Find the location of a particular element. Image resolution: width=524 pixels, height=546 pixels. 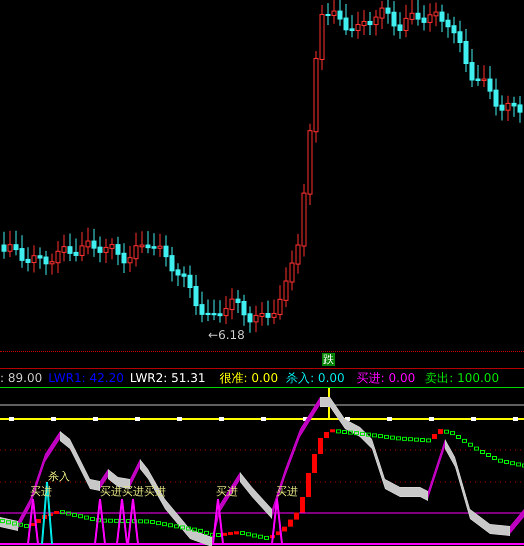

legend-item: 卖出: 100.00 is located at coordinates (462, 378).